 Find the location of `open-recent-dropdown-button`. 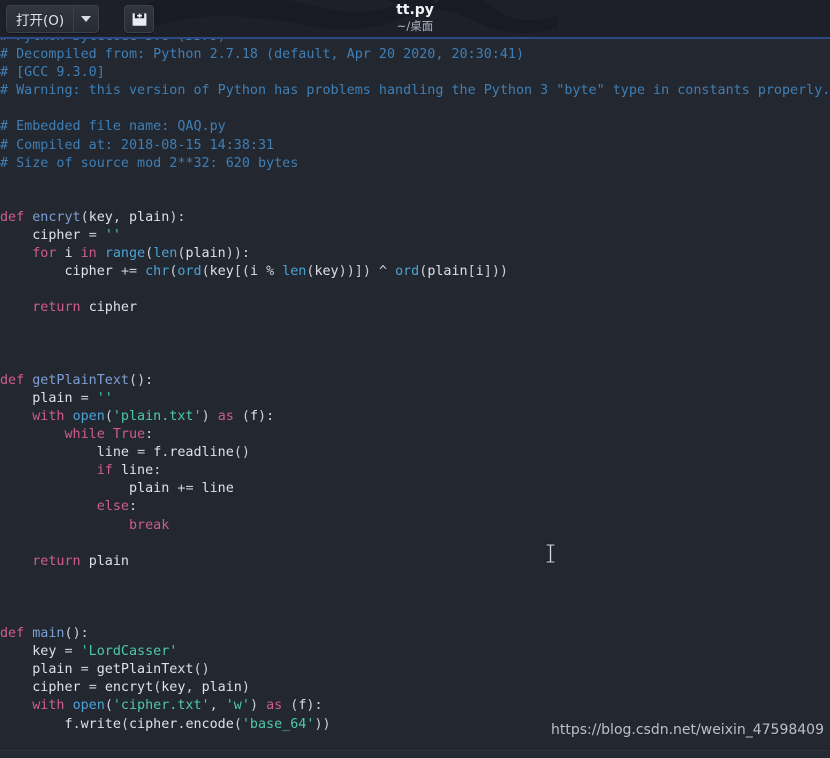

open-recent-dropdown-button is located at coordinates (86, 19).